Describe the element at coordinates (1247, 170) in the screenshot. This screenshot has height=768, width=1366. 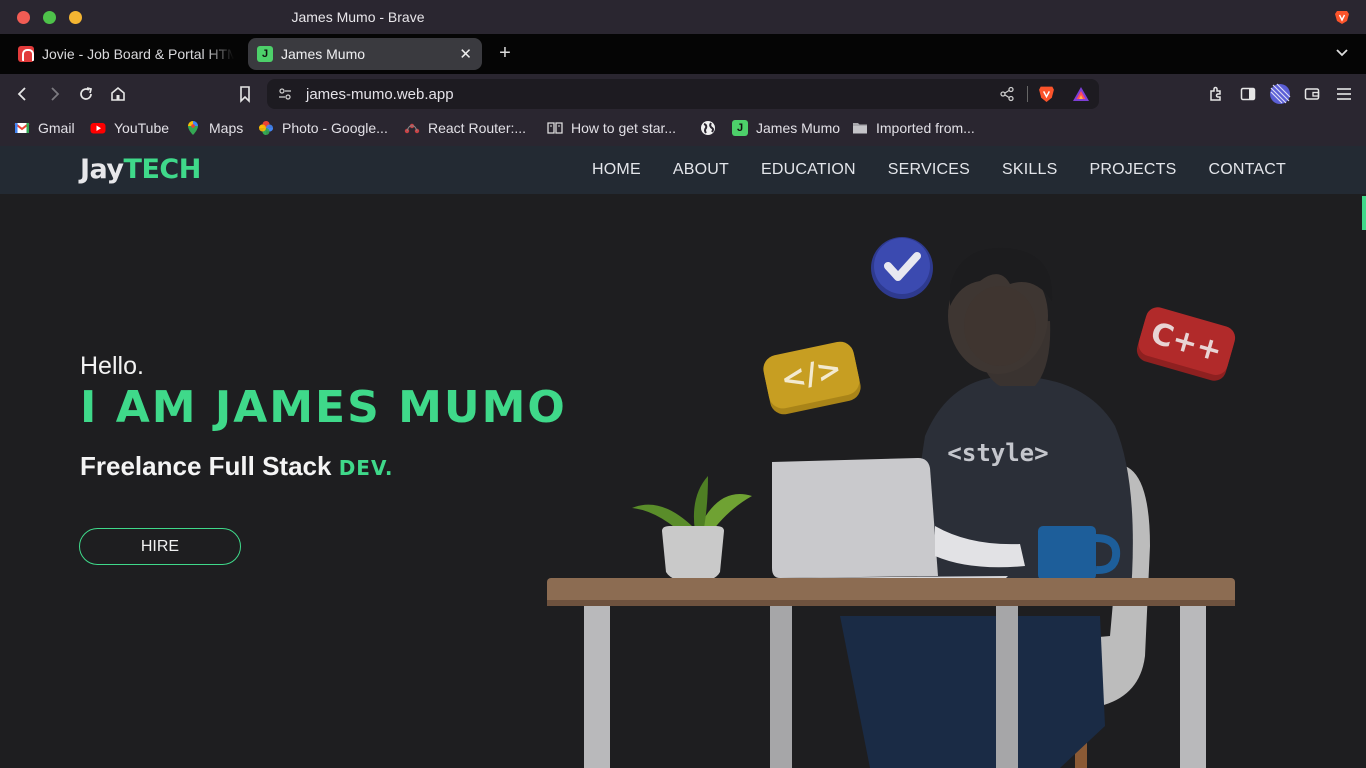
I see `nav-contact: CONTACT` at that location.